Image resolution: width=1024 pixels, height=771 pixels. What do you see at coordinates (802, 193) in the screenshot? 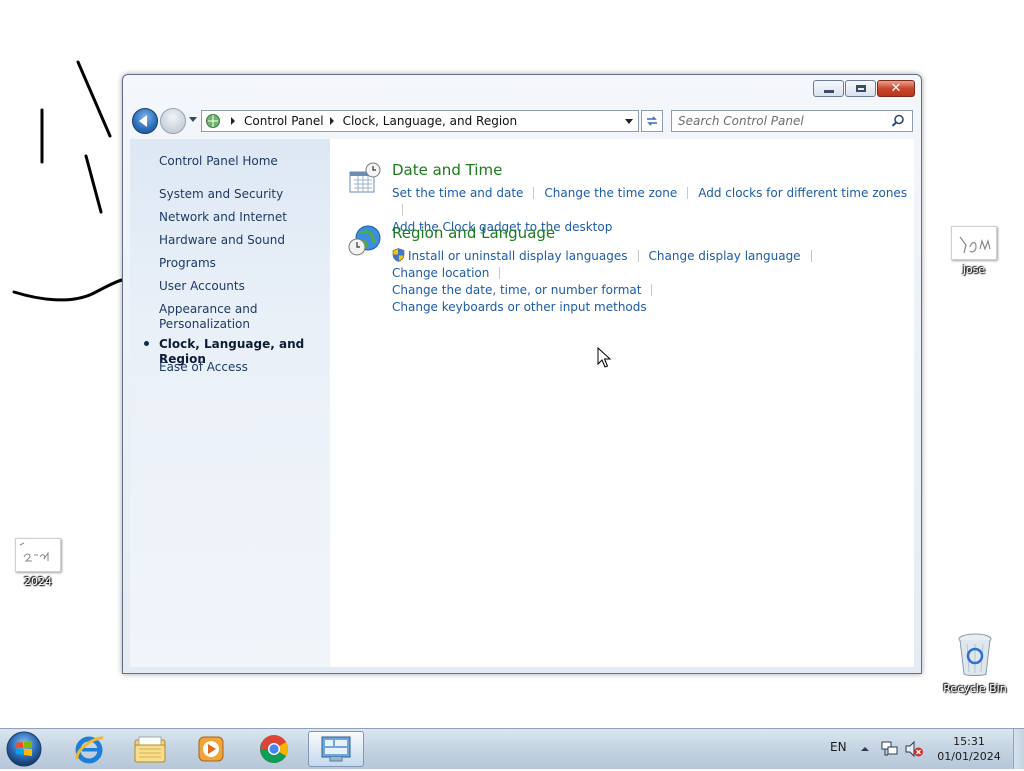
I see `task-link-add-clocks: Add clocks for different time zones` at bounding box center [802, 193].